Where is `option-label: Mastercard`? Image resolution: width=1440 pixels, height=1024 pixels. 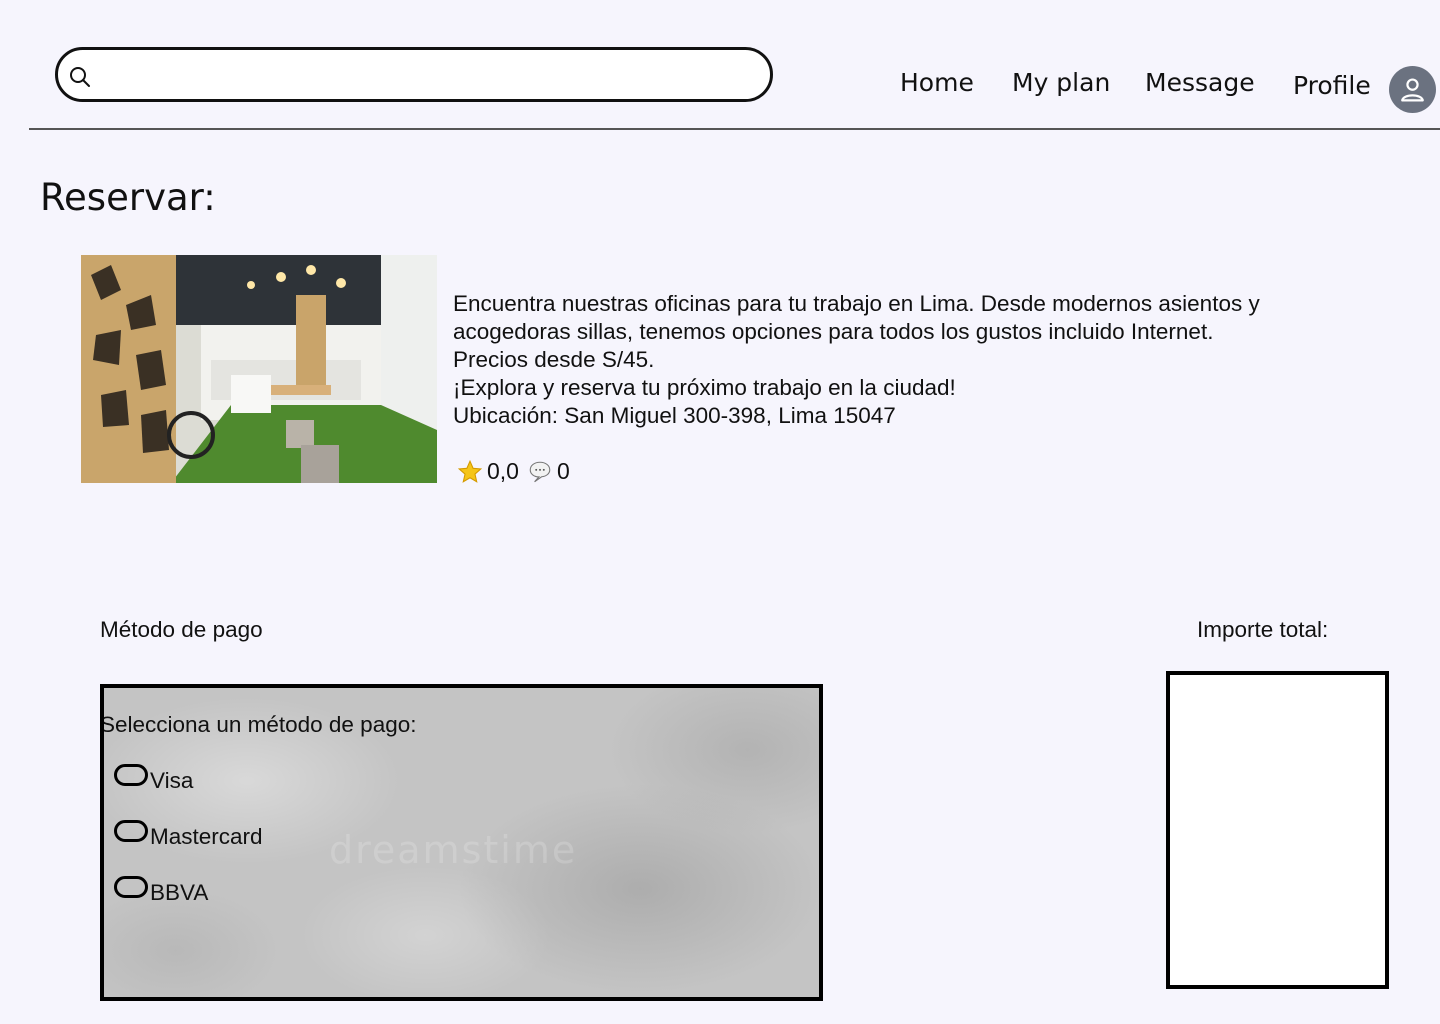 option-label: Mastercard is located at coordinates (206, 836).